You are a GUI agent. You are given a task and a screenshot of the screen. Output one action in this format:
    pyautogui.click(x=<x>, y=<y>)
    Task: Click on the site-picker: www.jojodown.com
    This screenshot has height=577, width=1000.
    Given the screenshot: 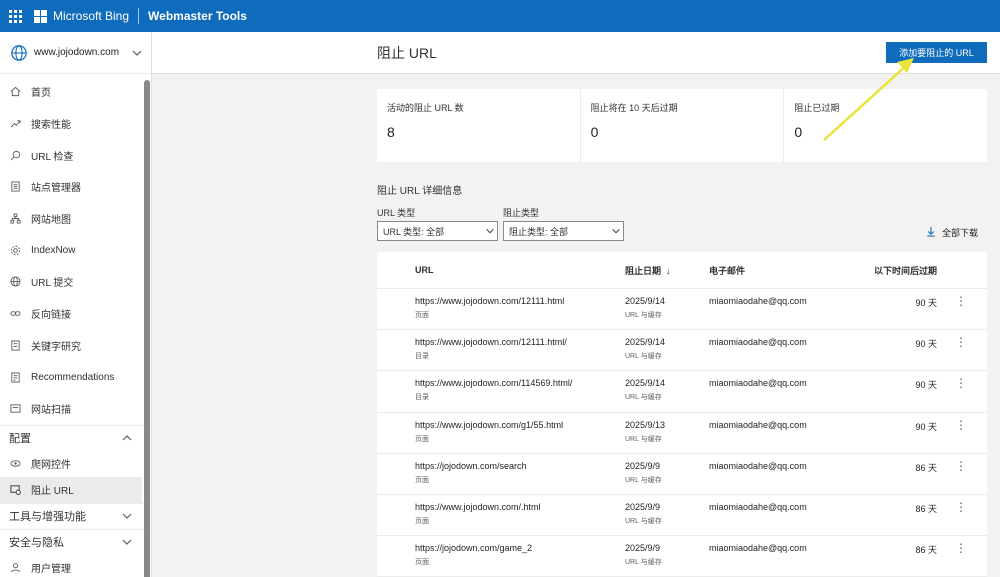 What is the action you would take?
    pyautogui.click(x=75, y=53)
    